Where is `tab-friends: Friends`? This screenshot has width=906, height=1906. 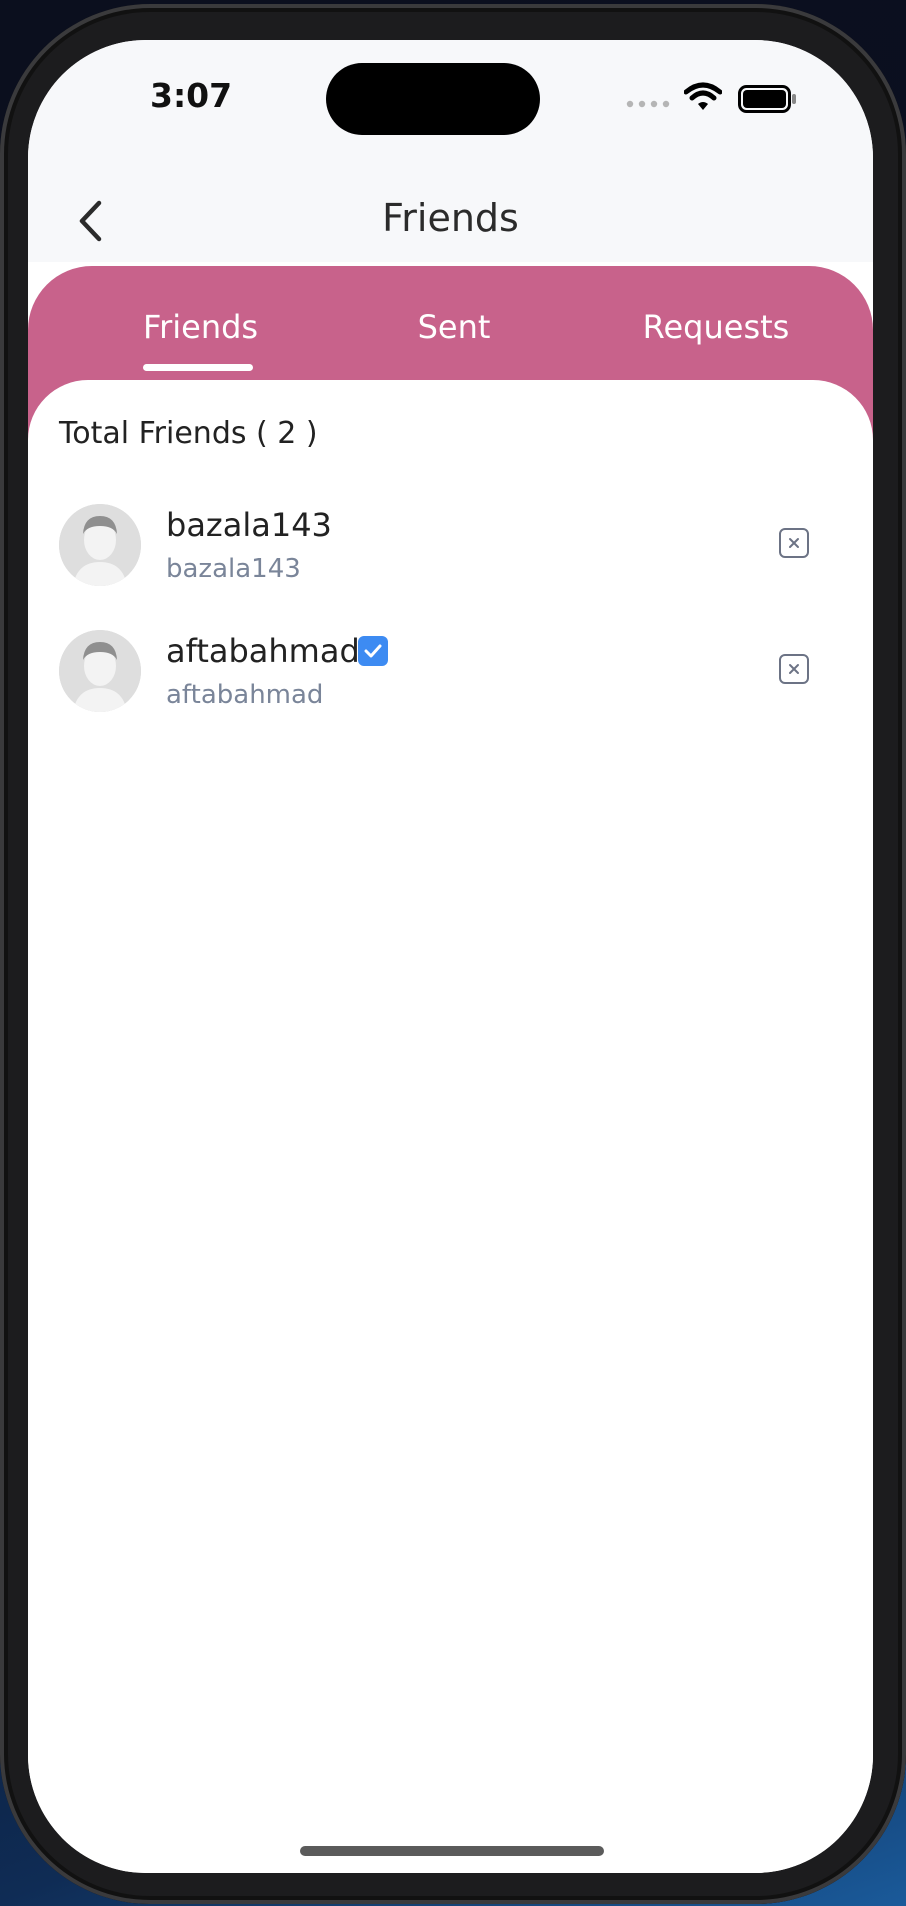 tab-friends: Friends is located at coordinates (200, 327).